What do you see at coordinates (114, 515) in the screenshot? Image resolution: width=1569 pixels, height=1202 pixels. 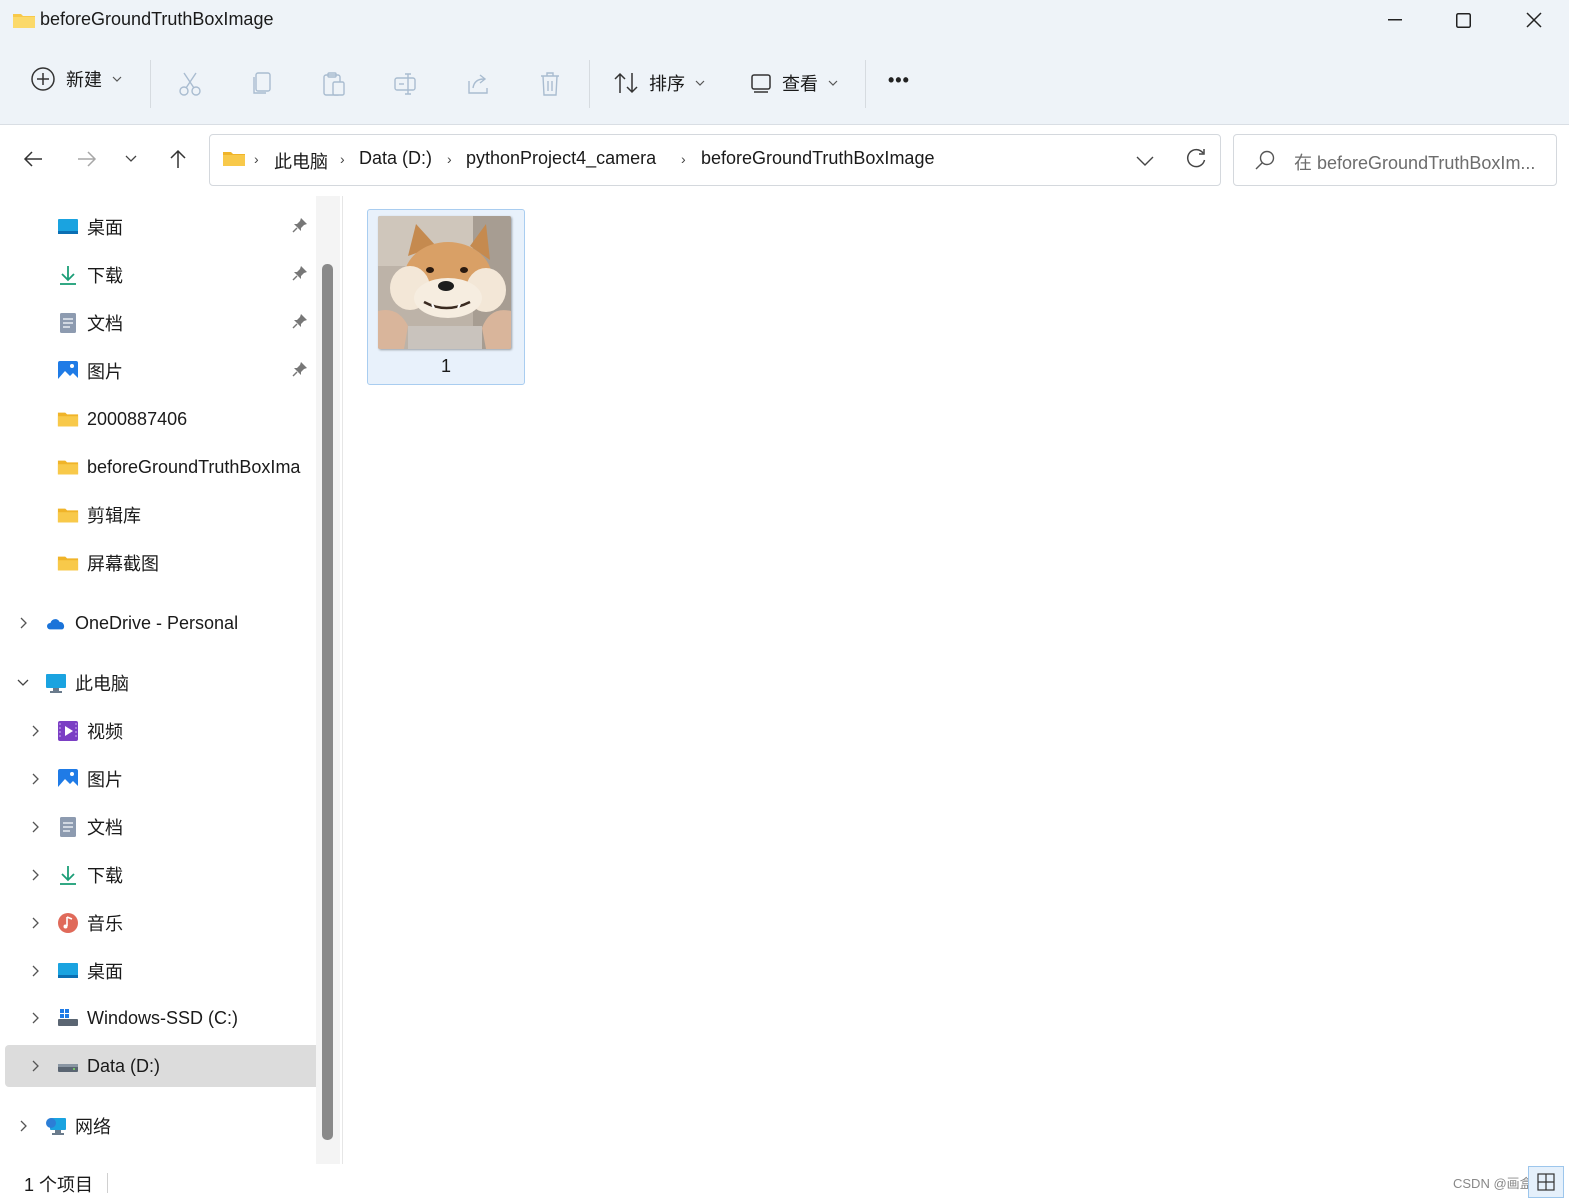 I see `sidebar-item-label: 剪辑库` at bounding box center [114, 515].